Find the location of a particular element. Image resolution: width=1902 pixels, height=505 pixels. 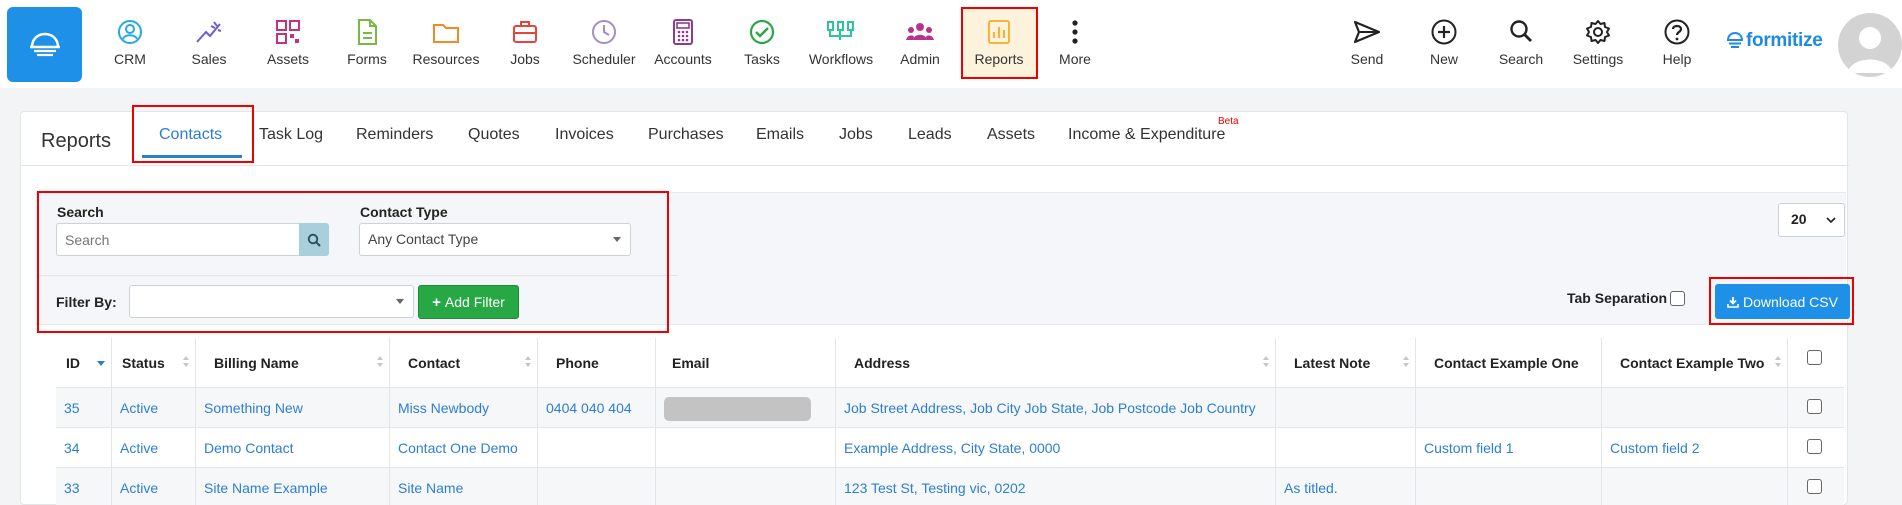

tab-separation-checkbox is located at coordinates (1677, 298).